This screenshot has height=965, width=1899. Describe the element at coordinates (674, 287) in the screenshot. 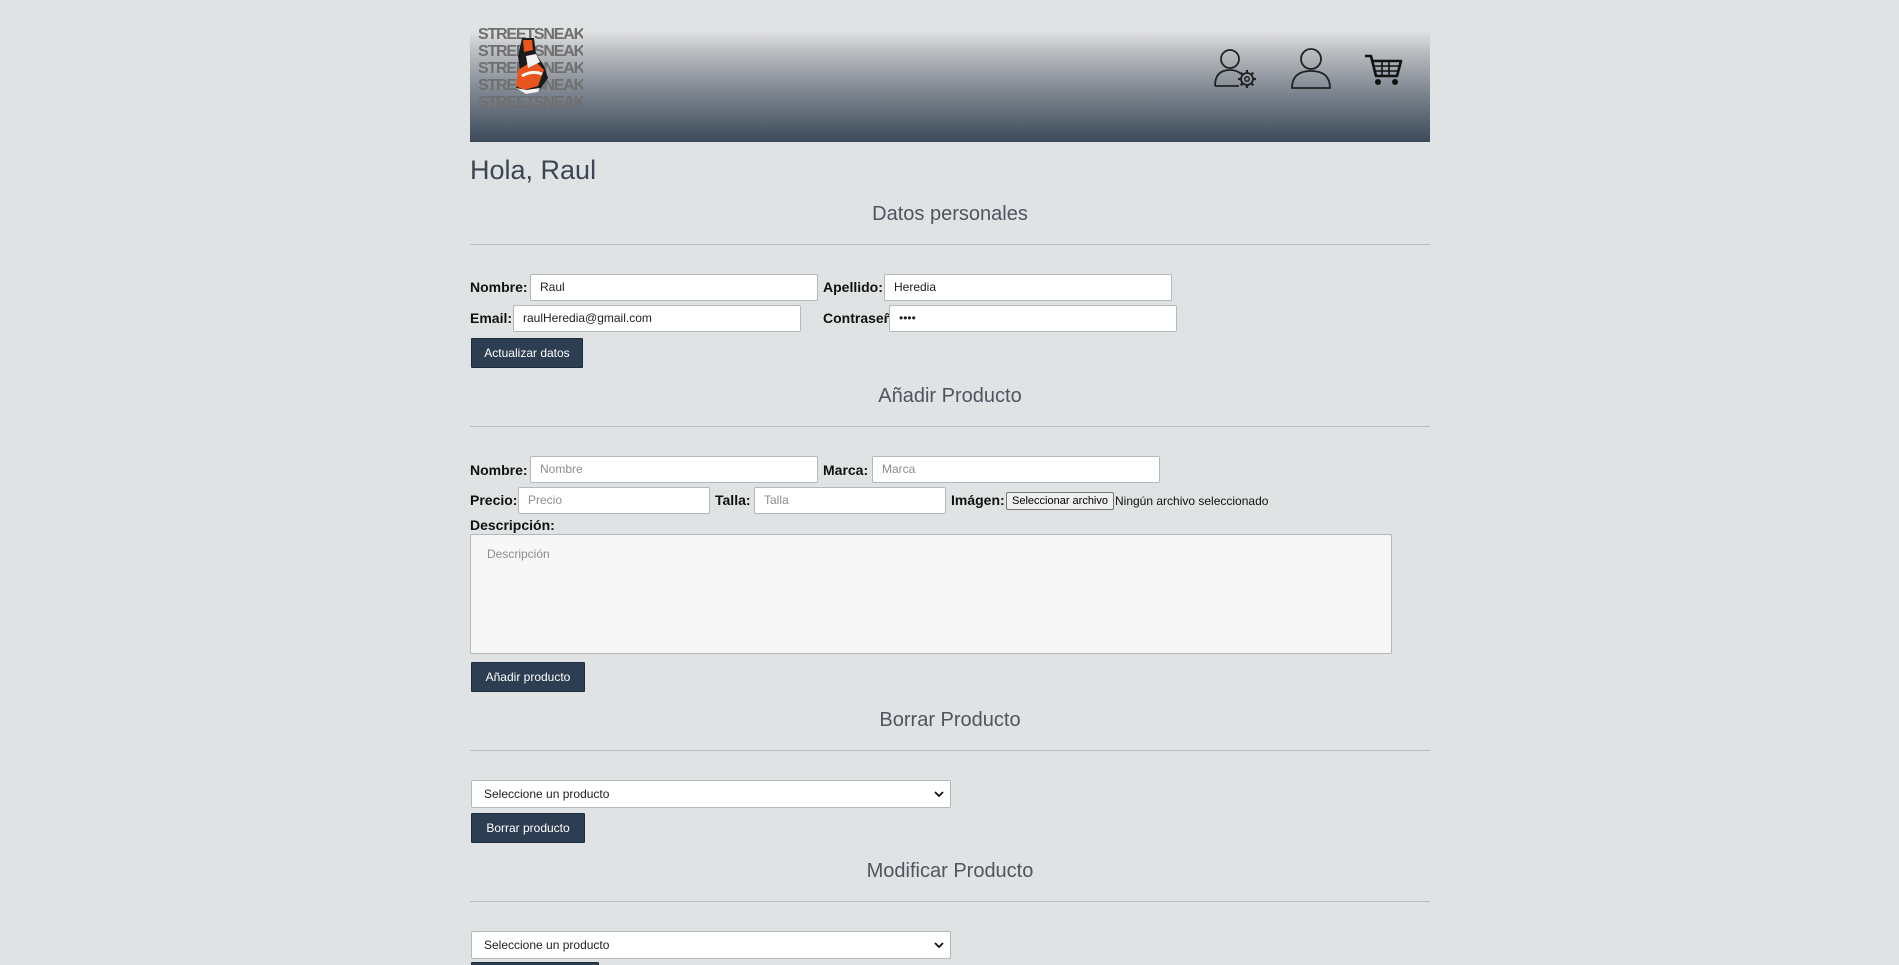

I see `nombre-field: Raul` at that location.